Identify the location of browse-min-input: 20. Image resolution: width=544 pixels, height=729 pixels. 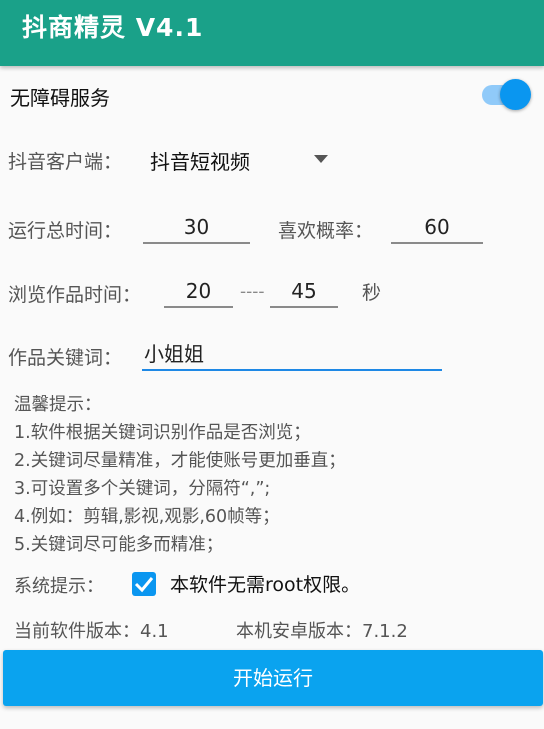
(198, 292).